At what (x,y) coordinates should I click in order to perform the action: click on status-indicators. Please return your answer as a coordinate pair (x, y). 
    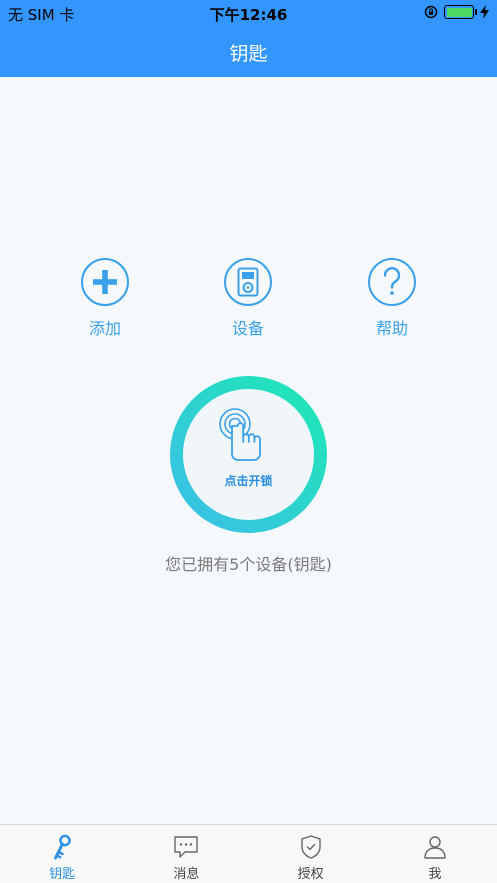
    Looking at the image, I should click on (456, 12).